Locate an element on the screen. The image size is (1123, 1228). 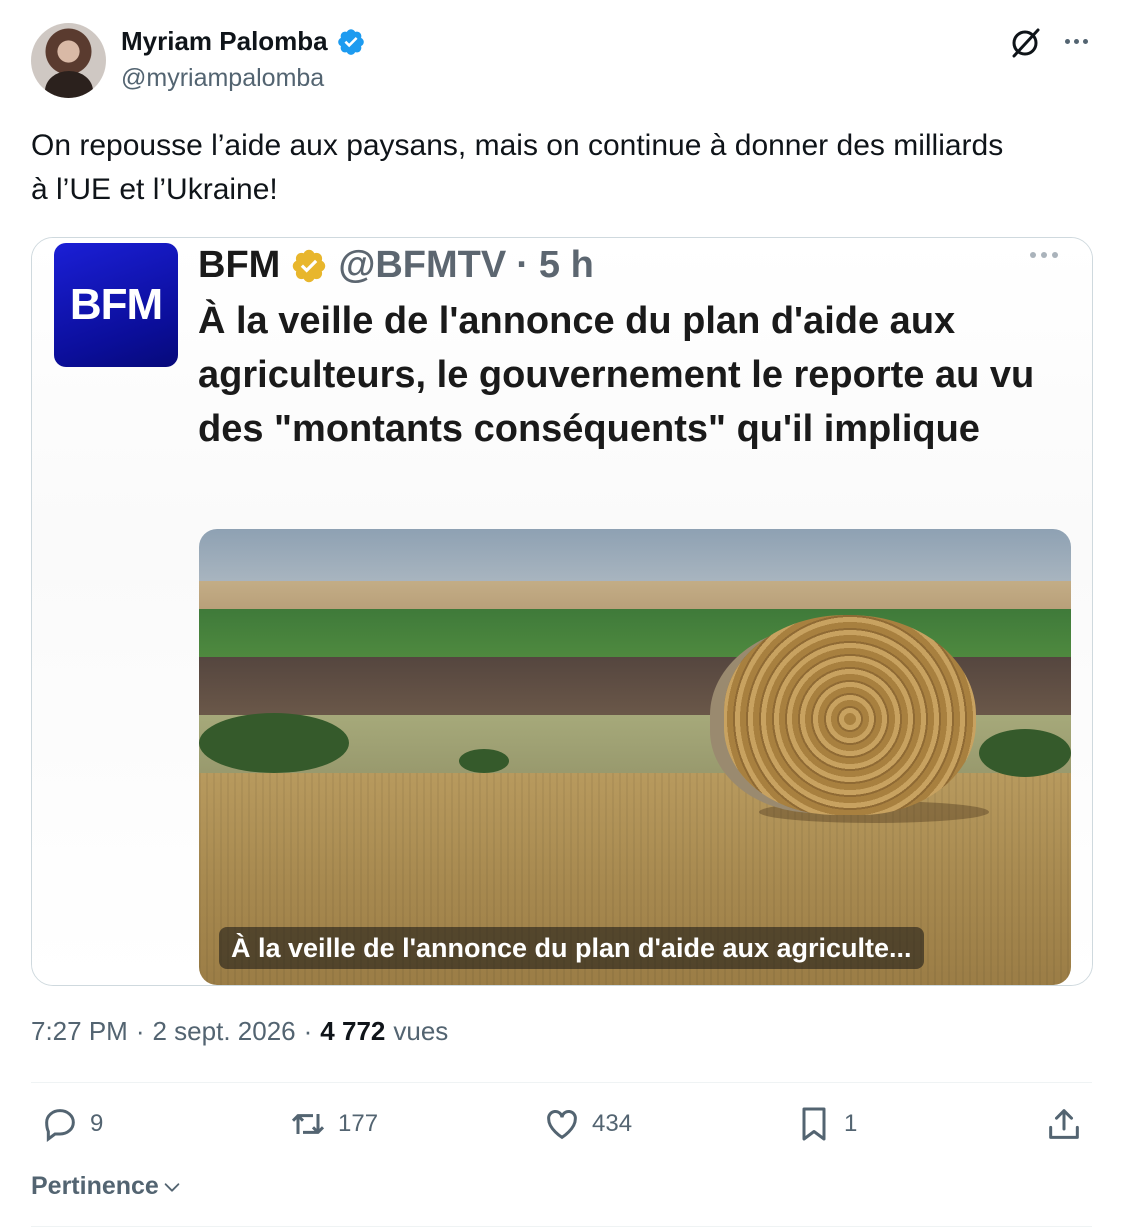
share-icon is located at coordinates (1064, 1124).